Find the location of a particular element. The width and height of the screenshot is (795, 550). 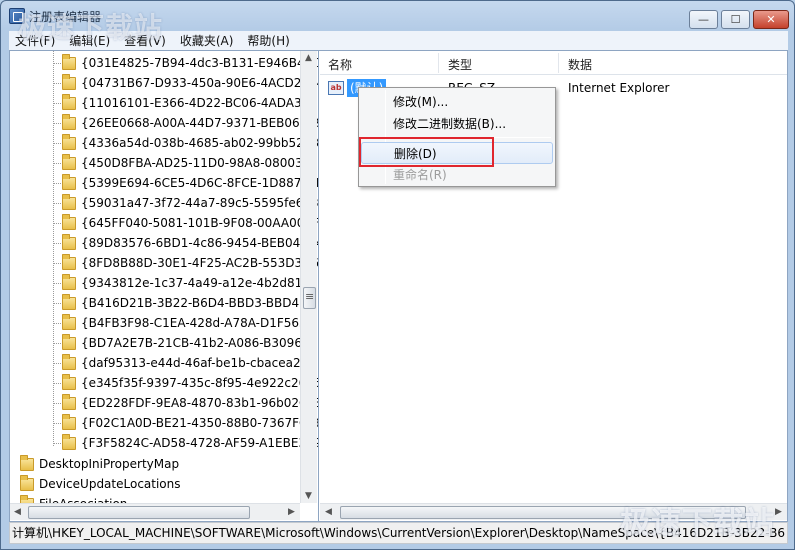

tree-item: {89D83576-6BD1-4c86-9454-BEB04E94 is located at coordinates (190, 243).